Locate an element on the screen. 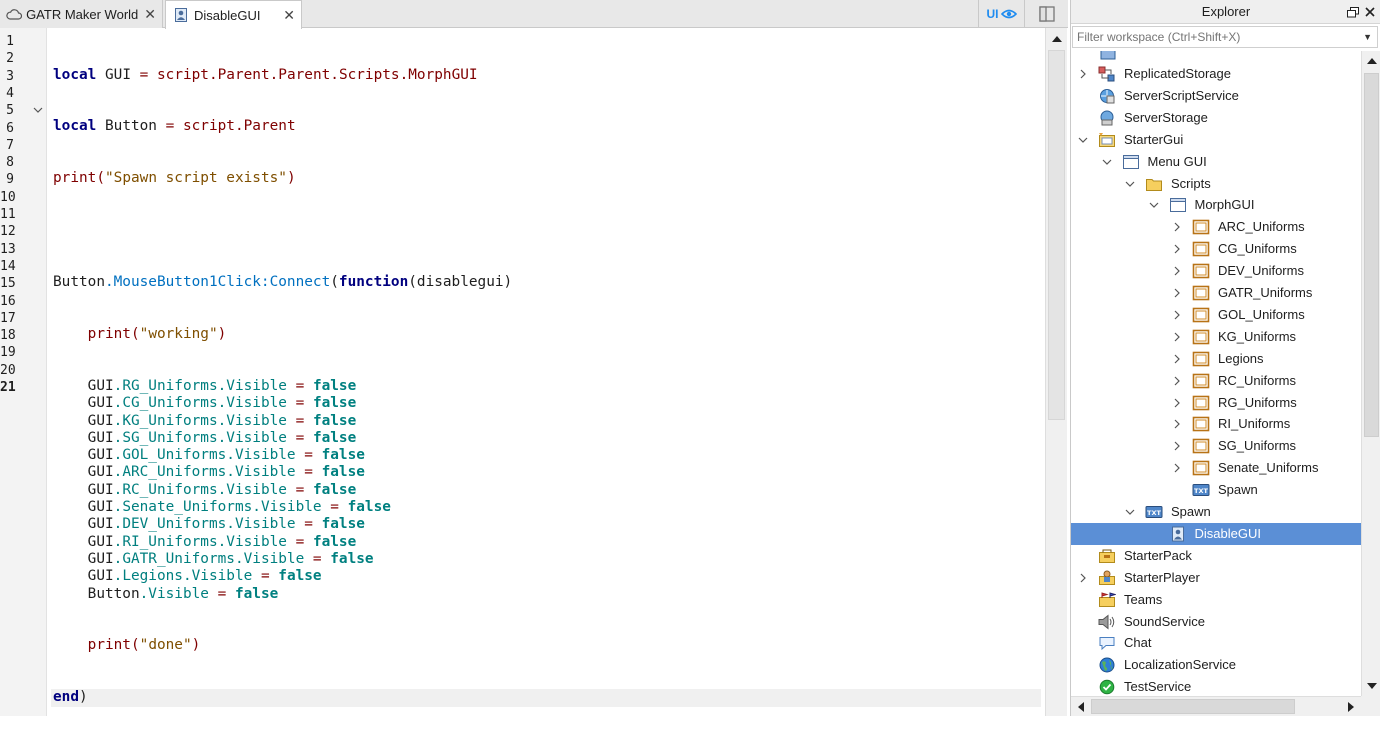 This screenshot has width=1380, height=741. line-number: 11 is located at coordinates (8, 214).